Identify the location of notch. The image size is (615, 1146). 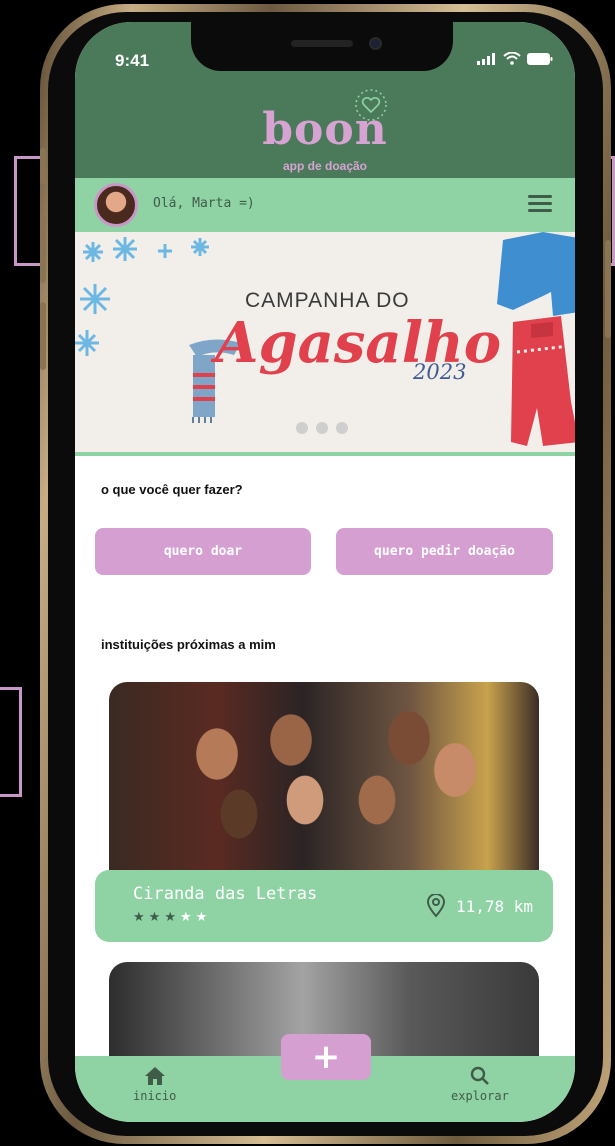
(322, 46).